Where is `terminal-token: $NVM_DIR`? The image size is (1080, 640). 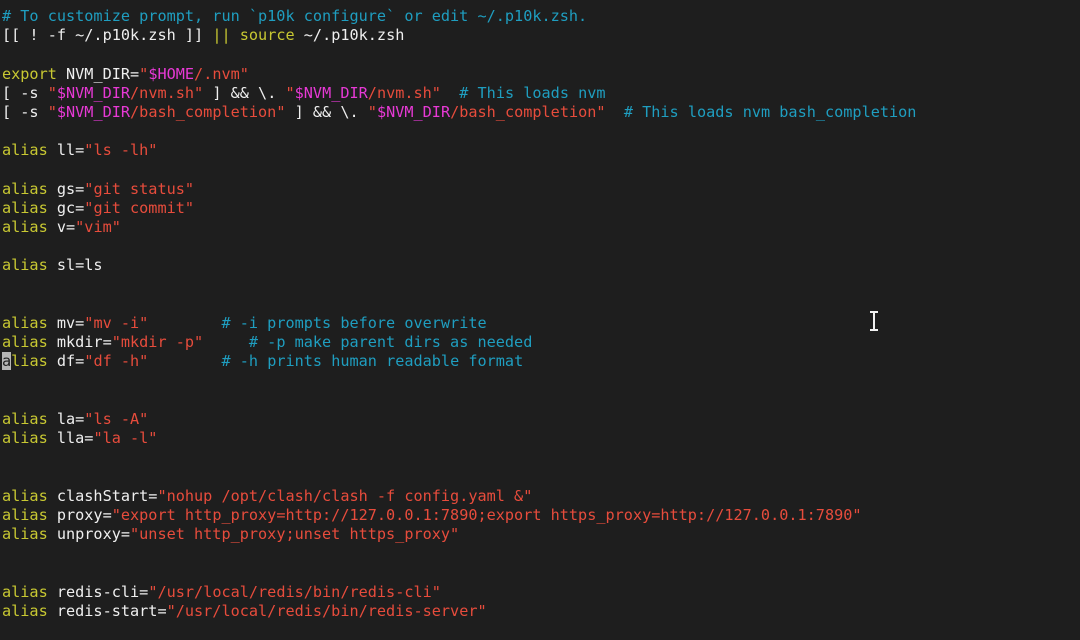
terminal-token: $NVM_DIR is located at coordinates (93, 92).